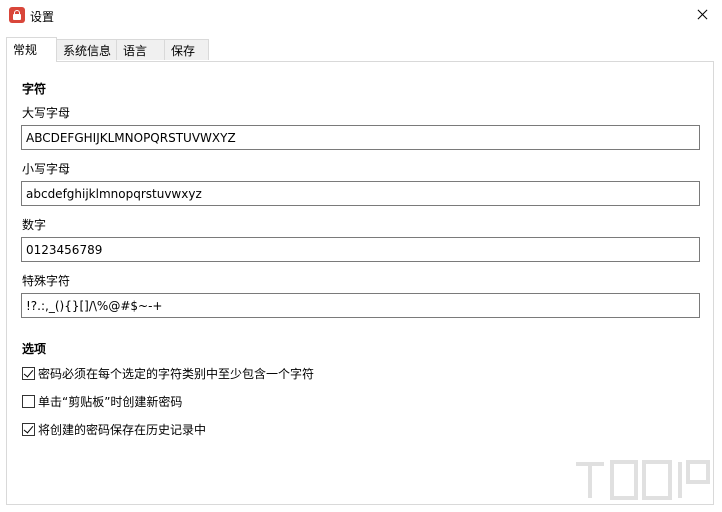 Image resolution: width=722 pixels, height=512 pixels. I want to click on option-label: 密码必须在每个选定的字符类别中至少包含一个字符, so click(176, 373).